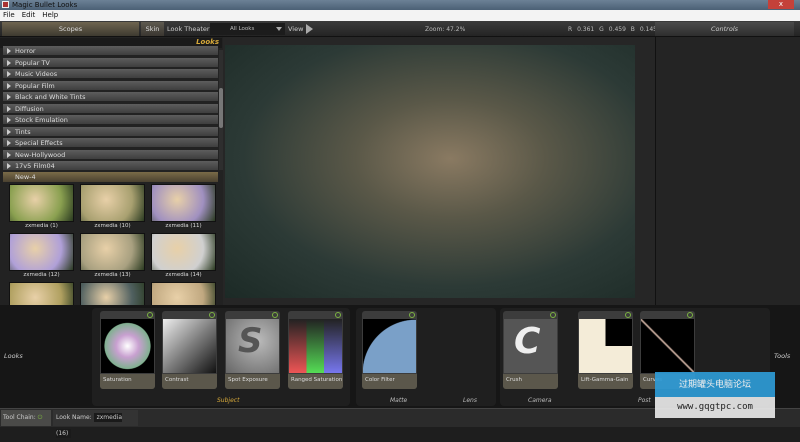 This screenshot has width=800, height=442. What do you see at coordinates (110, 166) in the screenshot?
I see `category-item: 17v5 Film04` at bounding box center [110, 166].